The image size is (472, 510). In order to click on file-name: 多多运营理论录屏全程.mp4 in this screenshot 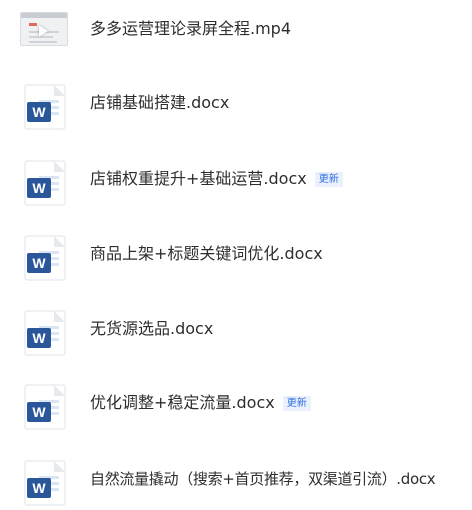, I will do `click(190, 29)`.